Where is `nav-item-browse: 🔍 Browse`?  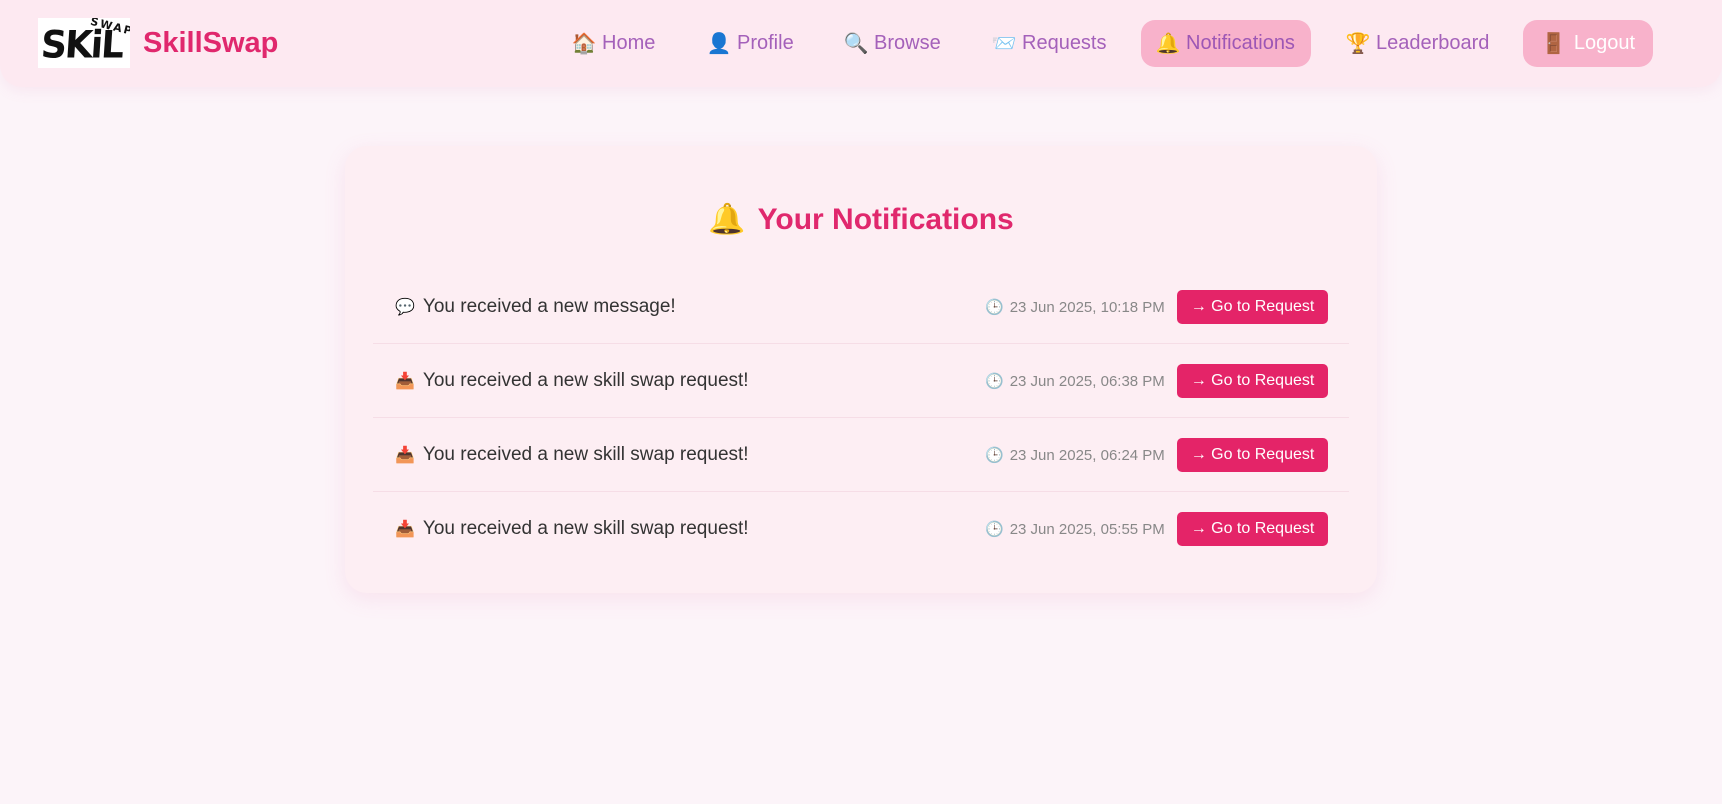
nav-item-browse: 🔍 Browse is located at coordinates (892, 43).